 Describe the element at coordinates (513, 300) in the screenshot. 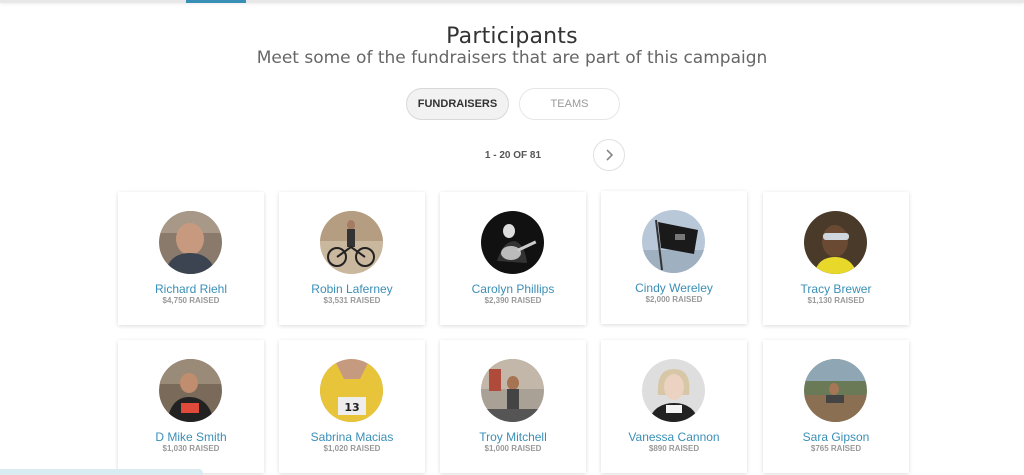

I see `participant-raised: $2,390 RAISED` at that location.